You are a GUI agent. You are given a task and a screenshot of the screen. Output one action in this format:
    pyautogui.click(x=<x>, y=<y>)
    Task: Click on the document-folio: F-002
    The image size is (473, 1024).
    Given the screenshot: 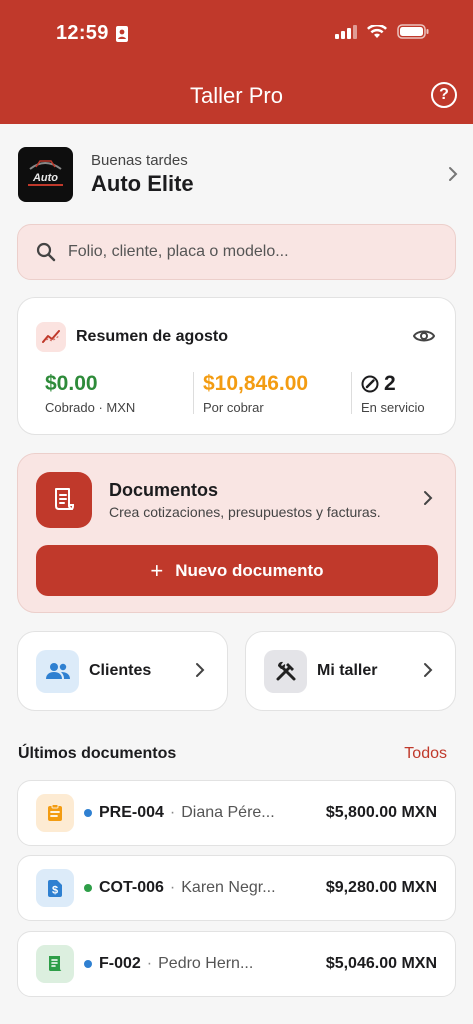 What is the action you would take?
    pyautogui.click(x=120, y=963)
    